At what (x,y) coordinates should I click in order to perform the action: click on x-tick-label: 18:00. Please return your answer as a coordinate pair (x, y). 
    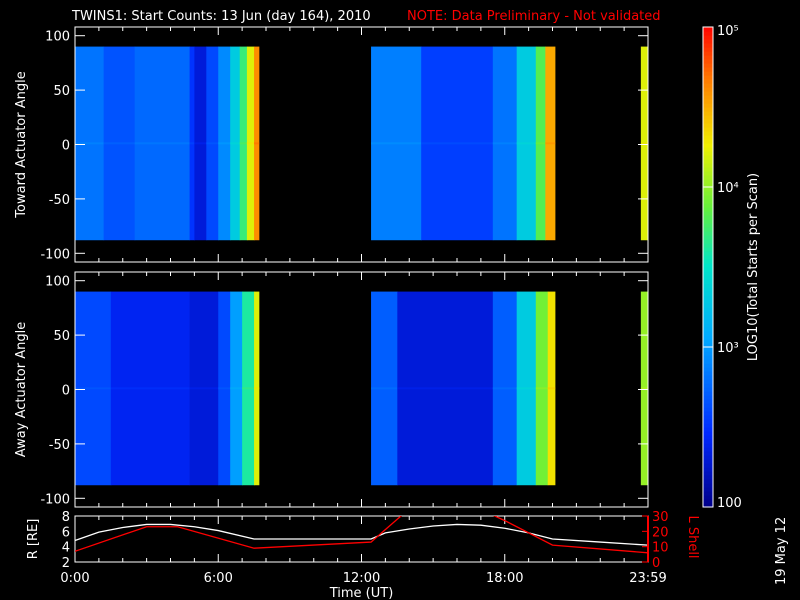
    Looking at the image, I should click on (504, 578).